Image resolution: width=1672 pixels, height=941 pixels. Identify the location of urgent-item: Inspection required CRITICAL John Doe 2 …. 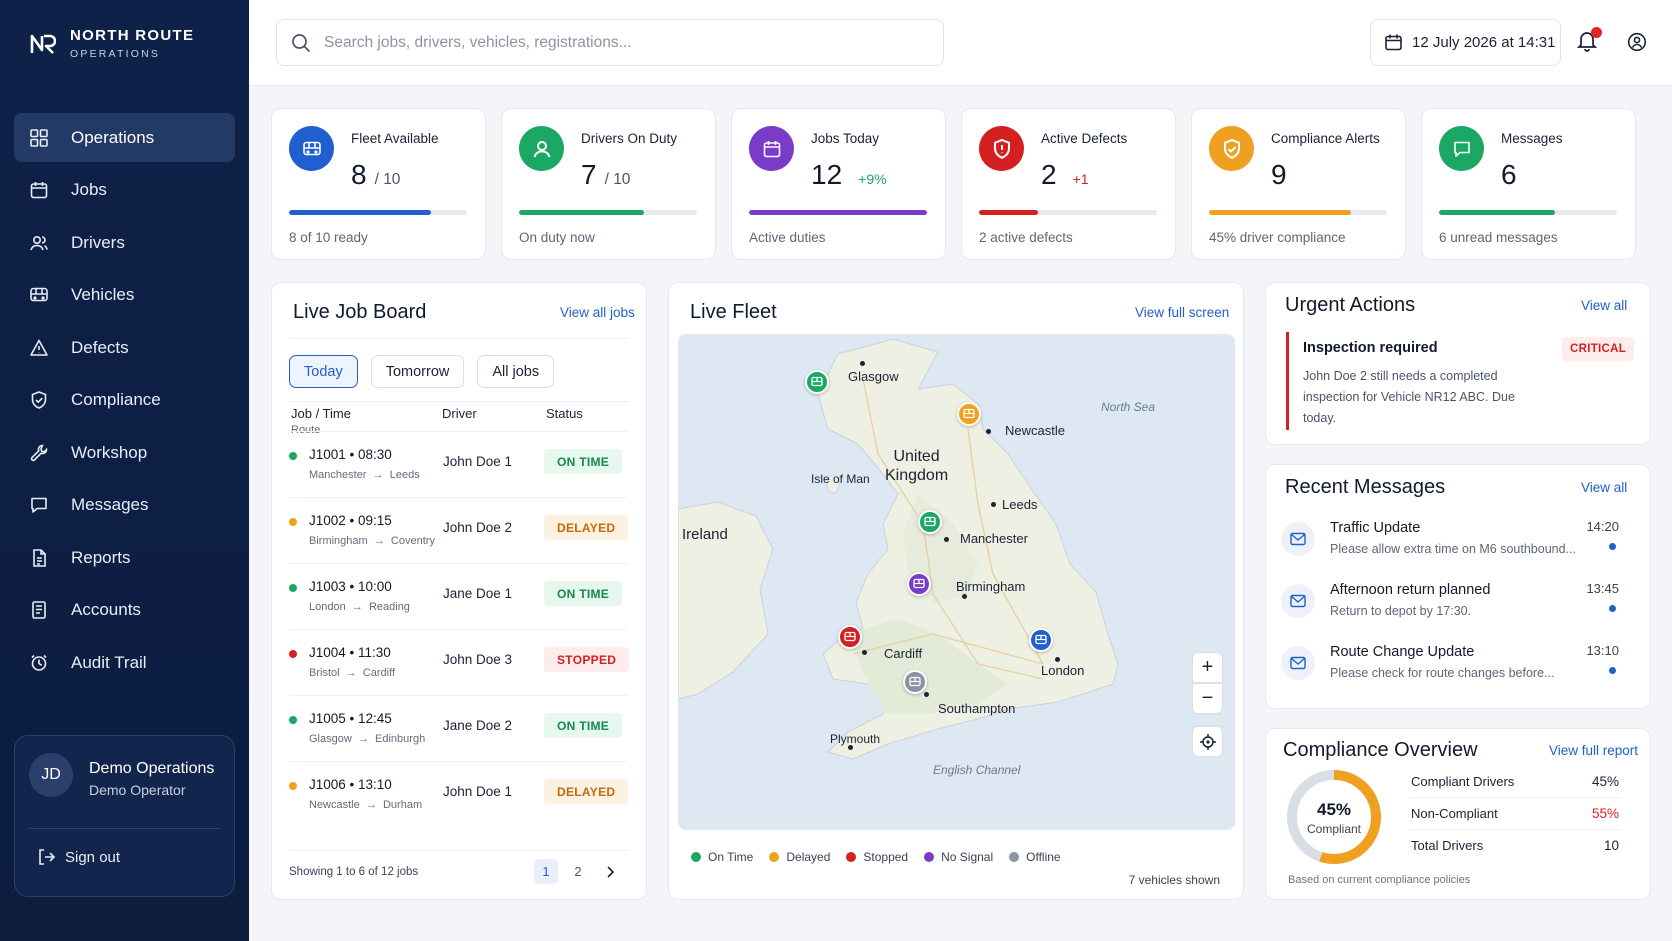
(1460, 381).